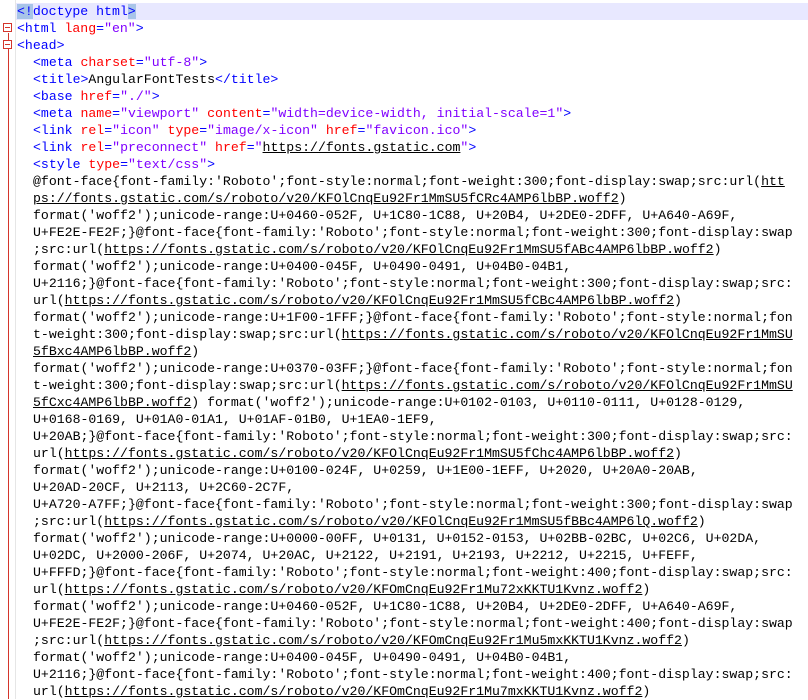 The height and width of the screenshot is (700, 808). What do you see at coordinates (179, 130) in the screenshot?
I see `code-token: type` at bounding box center [179, 130].